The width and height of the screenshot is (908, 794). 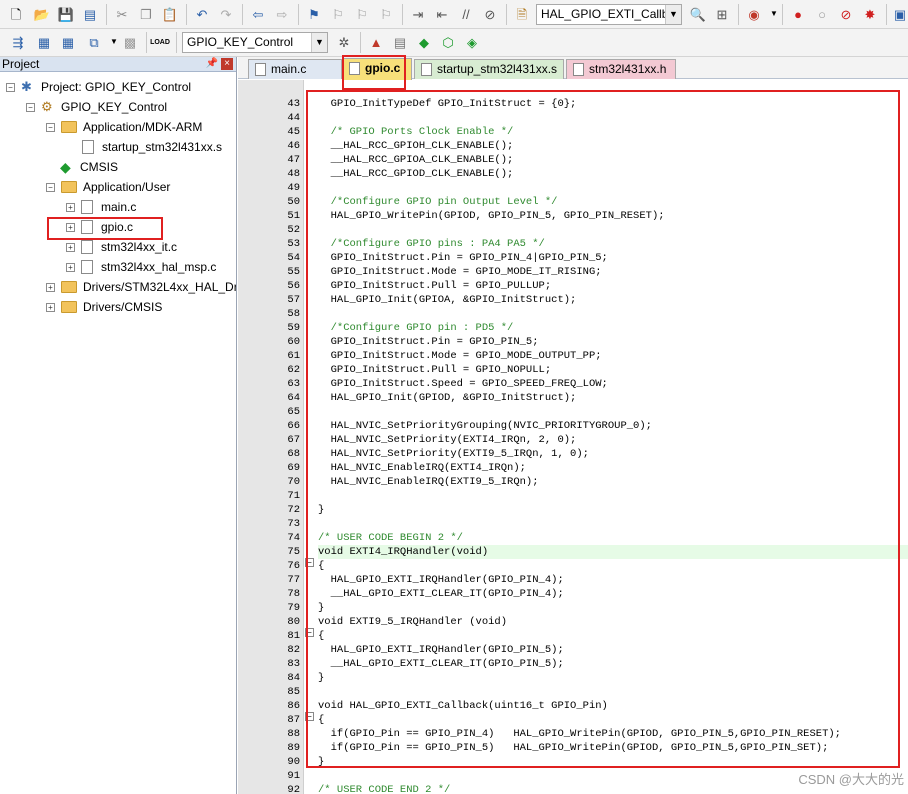 I want to click on tab-gpio-c: gpio.c, so click(x=377, y=69).